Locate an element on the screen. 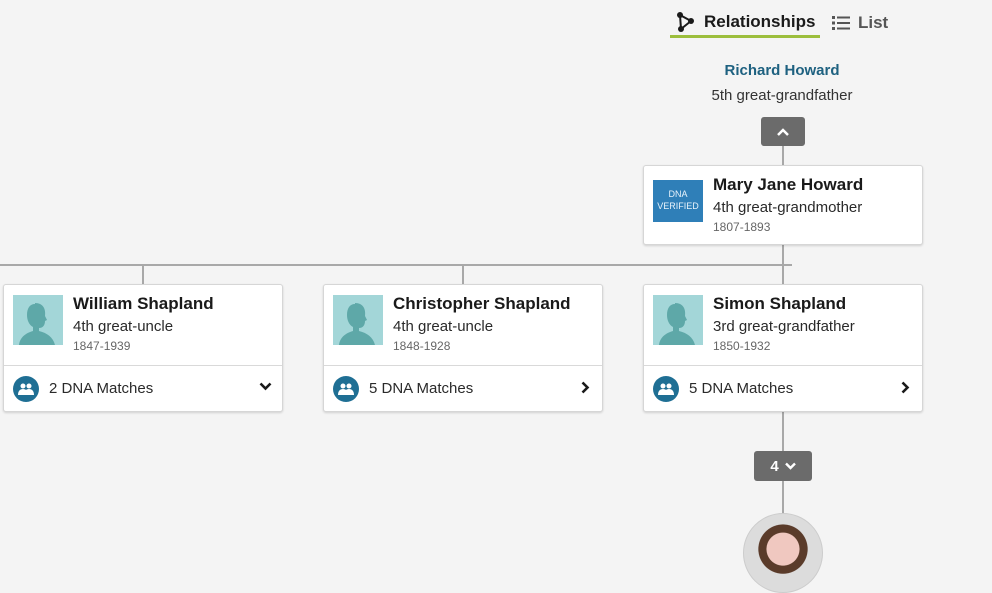  relationships-graph-icon is located at coordinates (685, 21).